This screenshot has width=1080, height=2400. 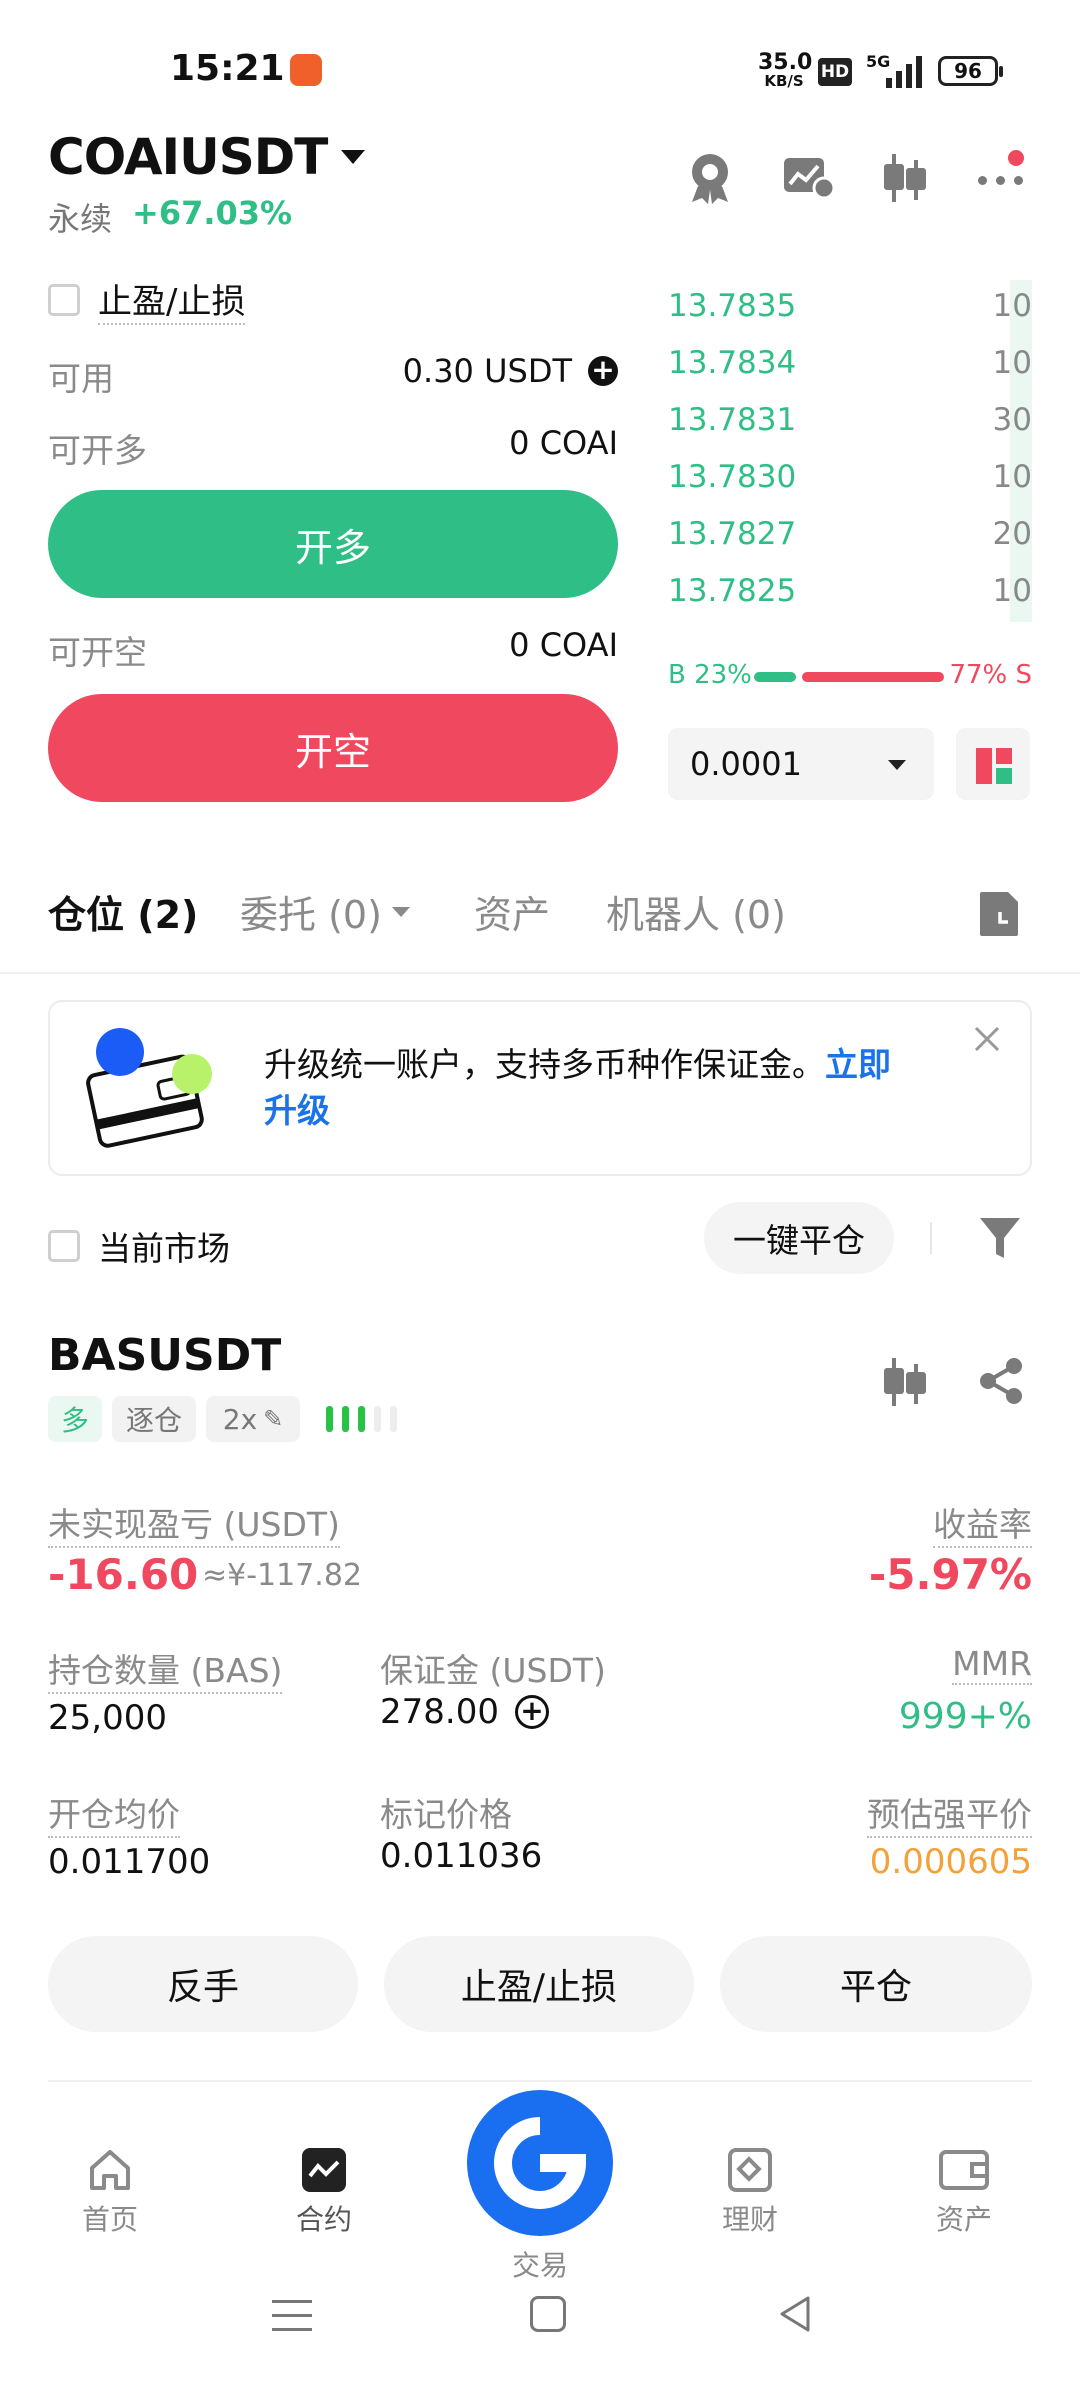 What do you see at coordinates (109, 2219) in the screenshot?
I see `nav-home-label: 首页` at bounding box center [109, 2219].